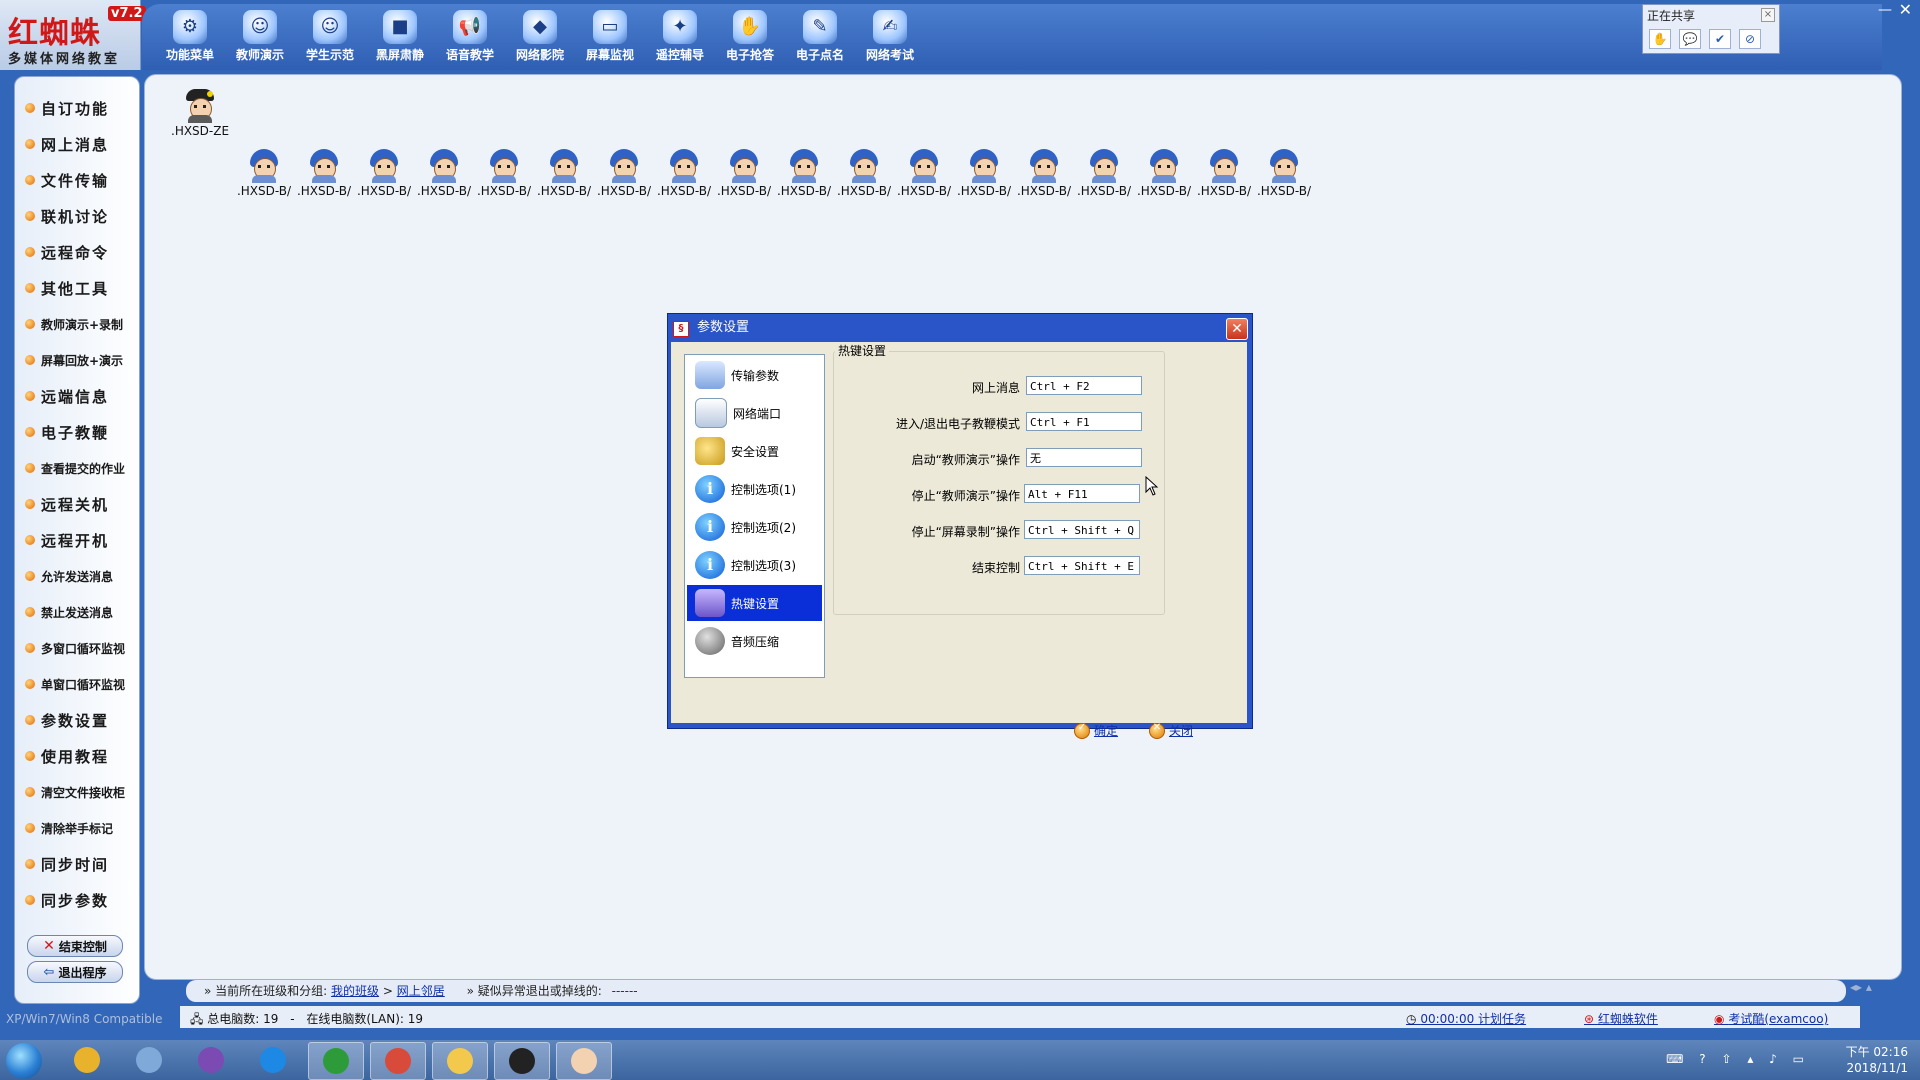 This screenshot has height=1080, width=1920. I want to click on sidebar-item-16: 单窗口循环监视, so click(81, 684).